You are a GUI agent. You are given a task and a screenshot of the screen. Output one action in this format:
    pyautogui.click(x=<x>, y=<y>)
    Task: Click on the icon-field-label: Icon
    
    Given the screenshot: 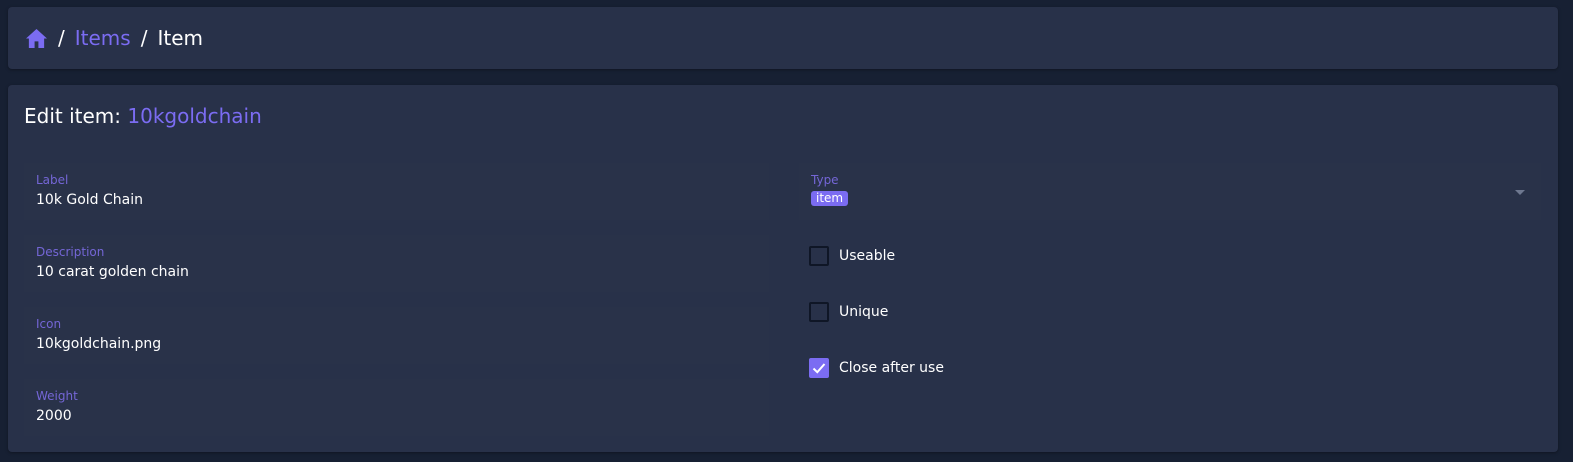 What is the action you would take?
    pyautogui.click(x=49, y=324)
    